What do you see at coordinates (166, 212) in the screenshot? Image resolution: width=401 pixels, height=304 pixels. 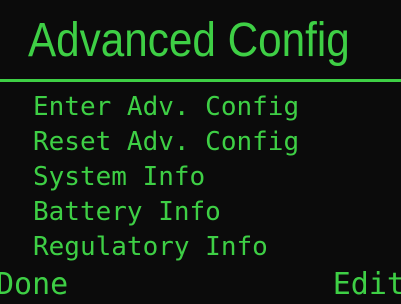 I see `menu-item-battery-info: Battery Info` at bounding box center [166, 212].